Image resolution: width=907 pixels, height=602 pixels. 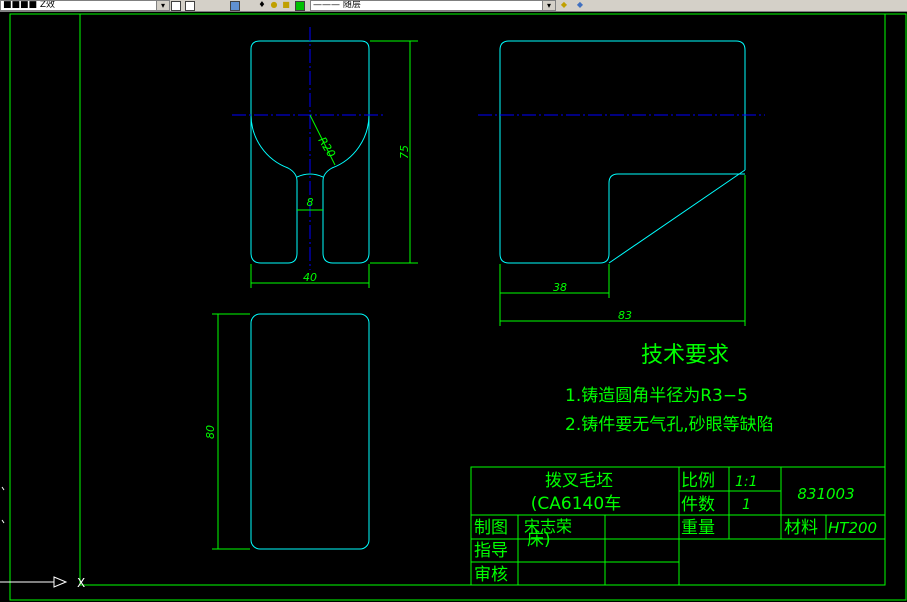 What do you see at coordinates (801, 528) in the screenshot?
I see `material-label: 材料` at bounding box center [801, 528].